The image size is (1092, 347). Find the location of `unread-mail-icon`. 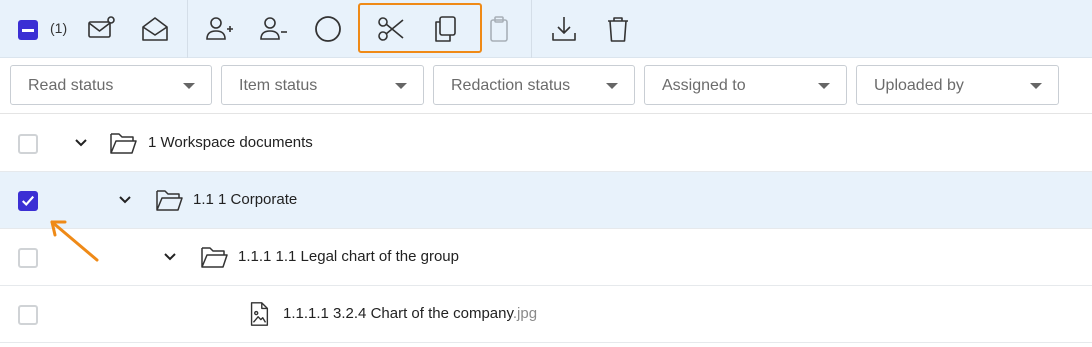

unread-mail-icon is located at coordinates (101, 27).